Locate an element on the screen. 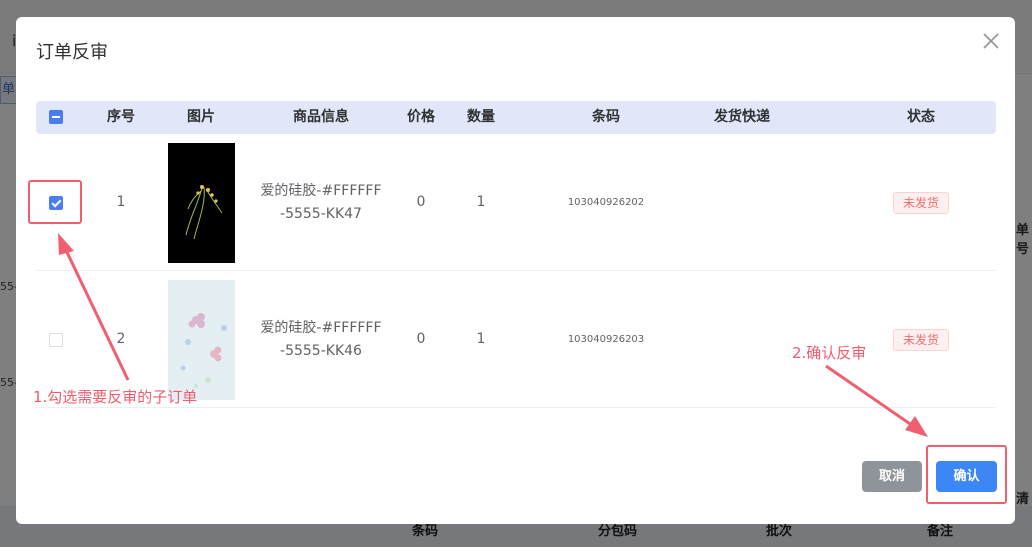 The image size is (1032, 547). annotation-checkbox-highlight is located at coordinates (55, 202).